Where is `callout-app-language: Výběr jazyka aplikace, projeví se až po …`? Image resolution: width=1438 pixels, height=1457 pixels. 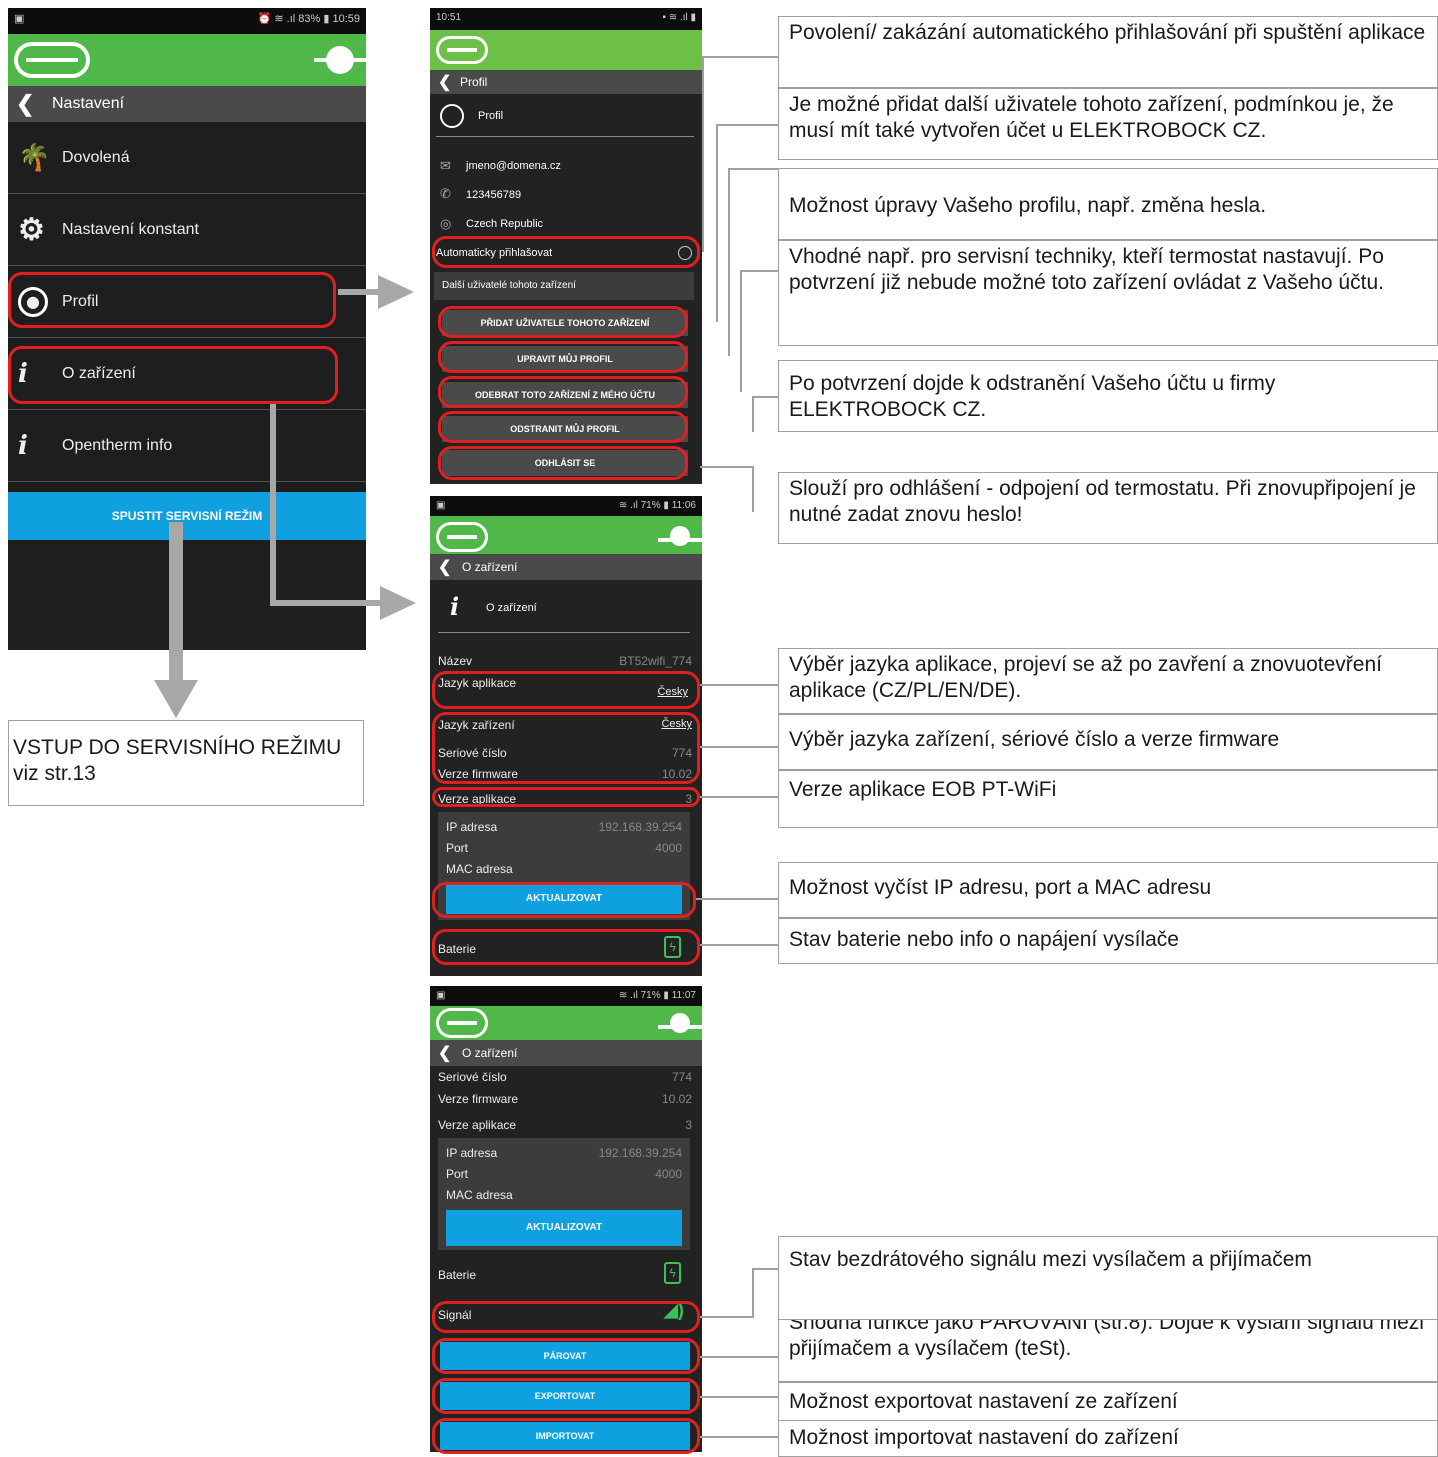
callout-app-language: Výběr jazyka aplikace, projeví se až po … is located at coordinates (1108, 681).